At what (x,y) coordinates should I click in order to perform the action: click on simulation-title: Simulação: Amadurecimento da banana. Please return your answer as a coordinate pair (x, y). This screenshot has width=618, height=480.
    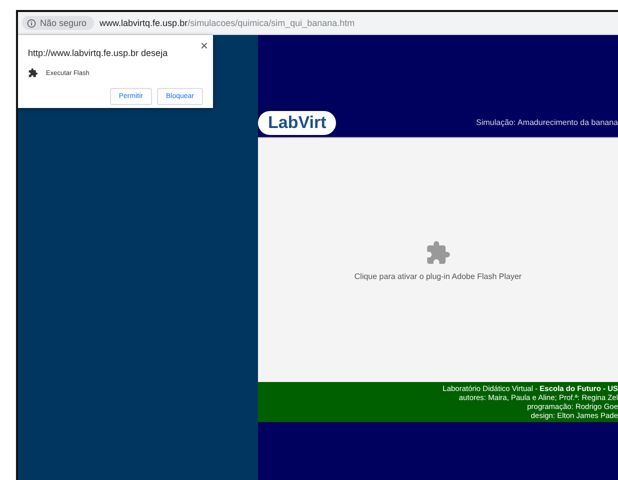
    Looking at the image, I should click on (547, 122).